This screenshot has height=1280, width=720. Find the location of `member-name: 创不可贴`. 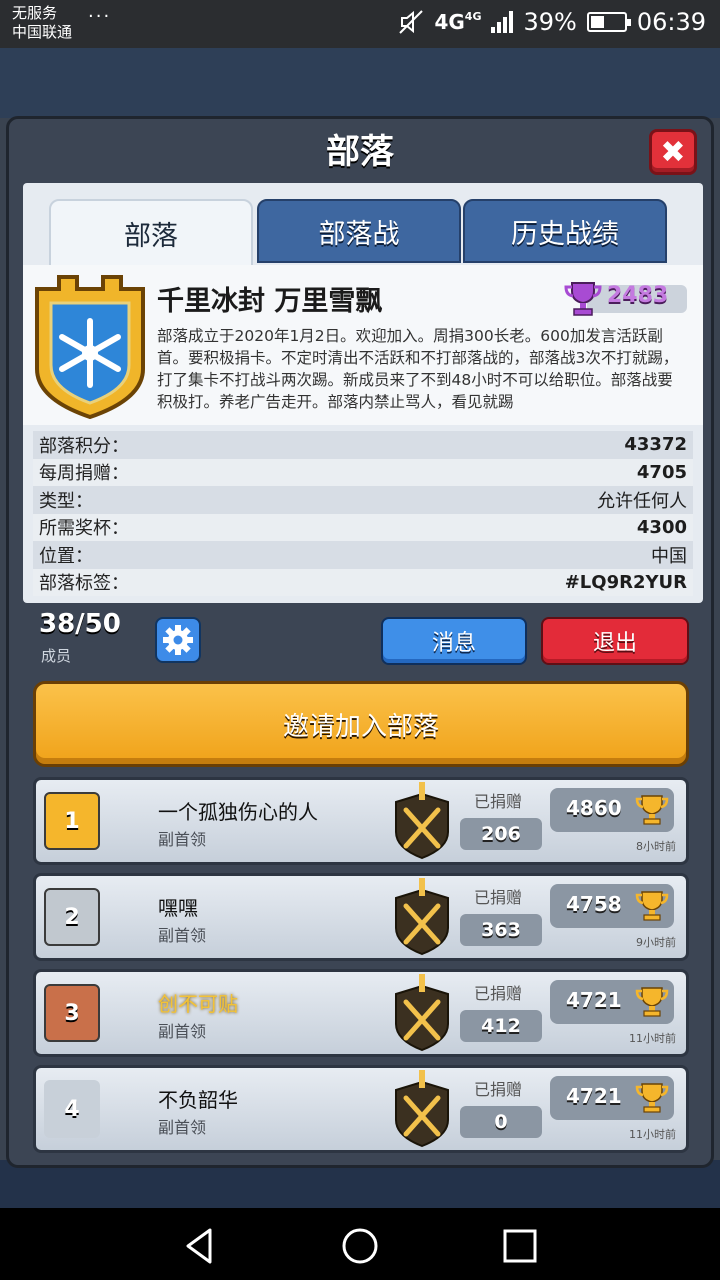

member-name: 创不可贴 is located at coordinates (198, 1004).